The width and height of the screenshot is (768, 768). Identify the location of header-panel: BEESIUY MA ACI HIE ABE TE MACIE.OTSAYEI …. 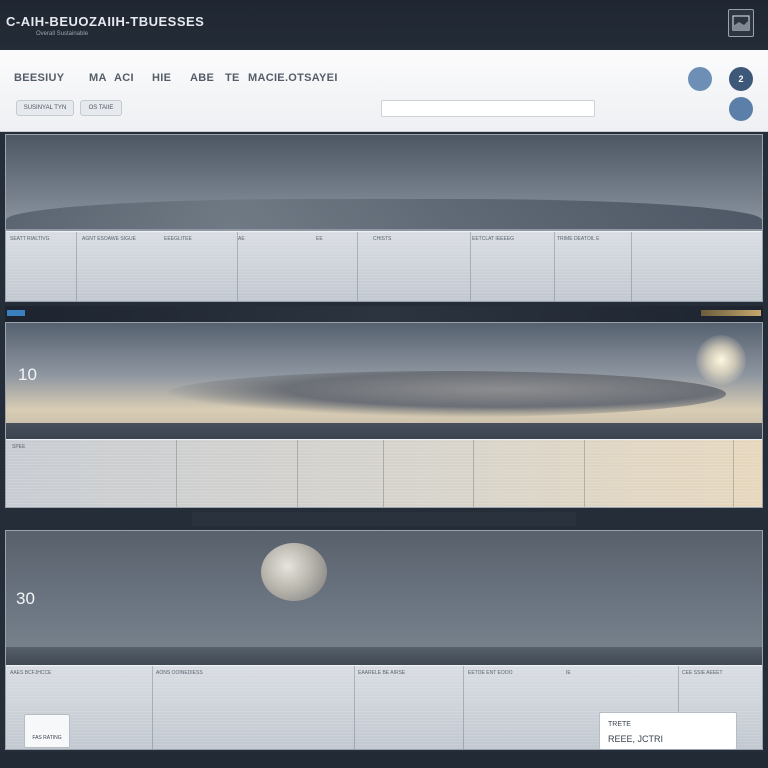
(384, 91).